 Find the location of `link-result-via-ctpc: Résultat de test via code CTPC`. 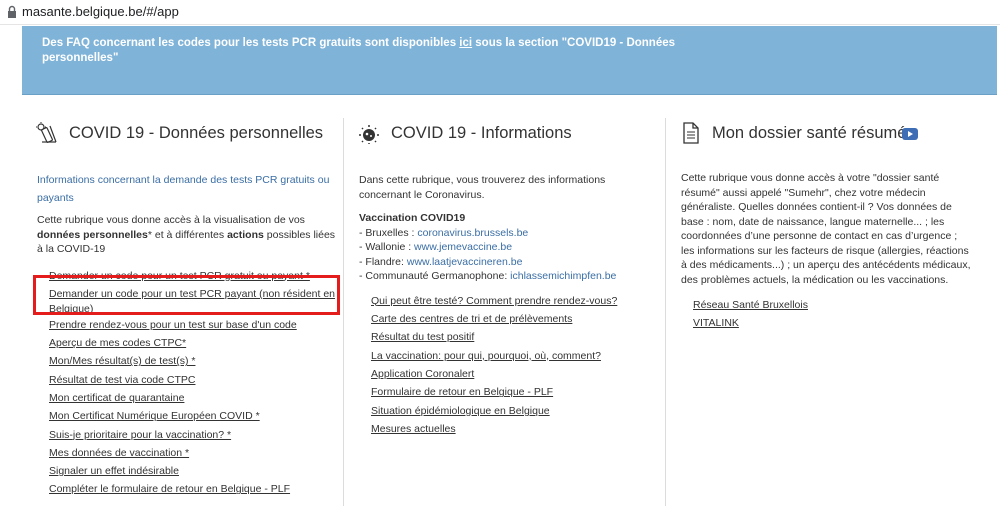

link-result-via-ctpc: Résultat de test via code CTPC is located at coordinates (122, 380).